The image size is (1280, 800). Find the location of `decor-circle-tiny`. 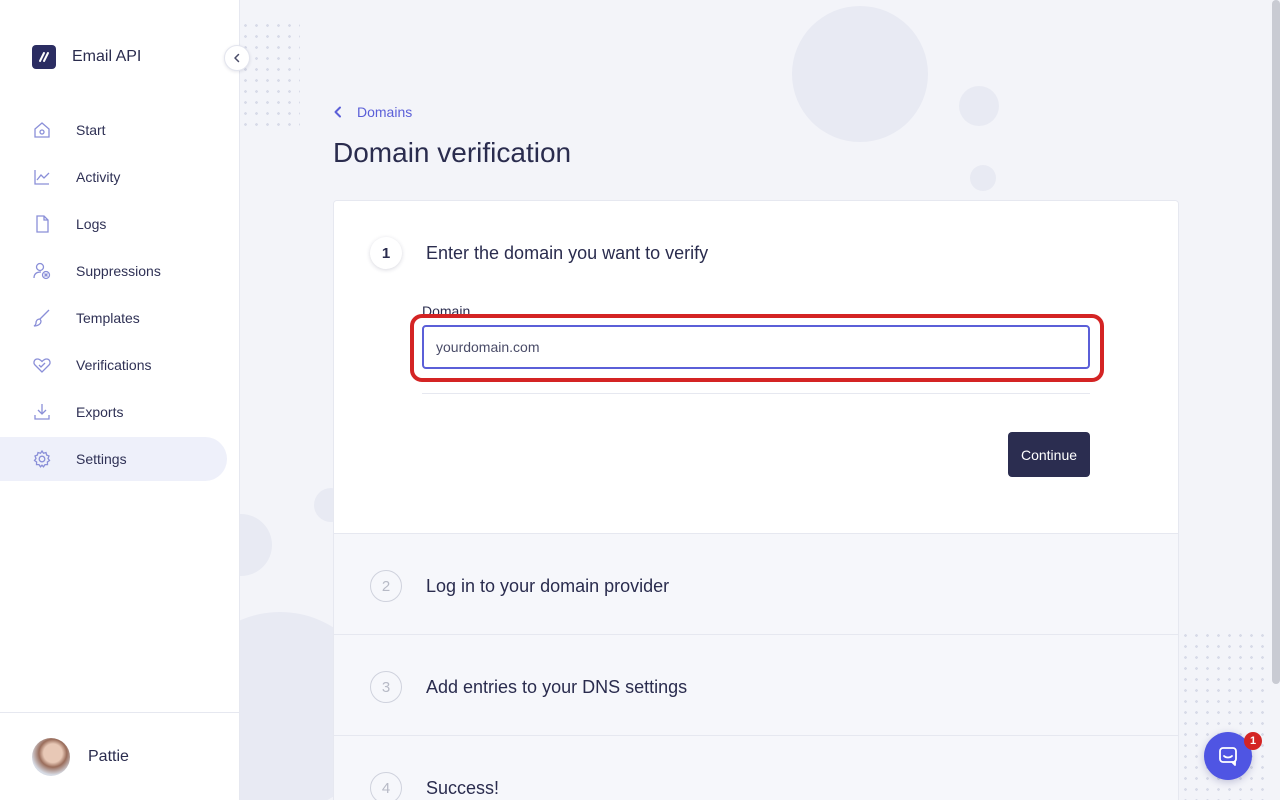

decor-circle-tiny is located at coordinates (983, 178).